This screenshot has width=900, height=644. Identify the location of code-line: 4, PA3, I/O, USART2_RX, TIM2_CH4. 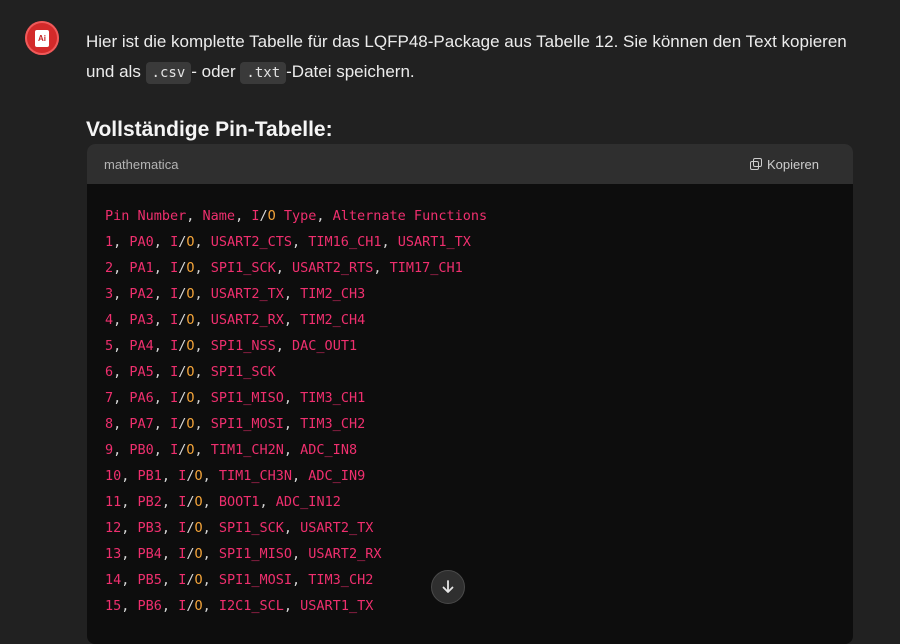
(235, 320).